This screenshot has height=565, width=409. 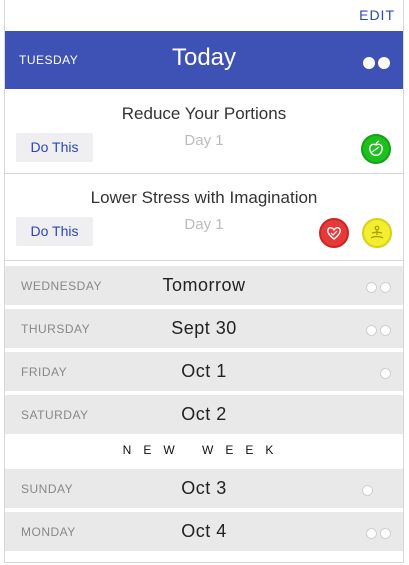 I want to click on day-row-wednesday: WEDNESDAY Tomorrow, so click(x=204, y=285).